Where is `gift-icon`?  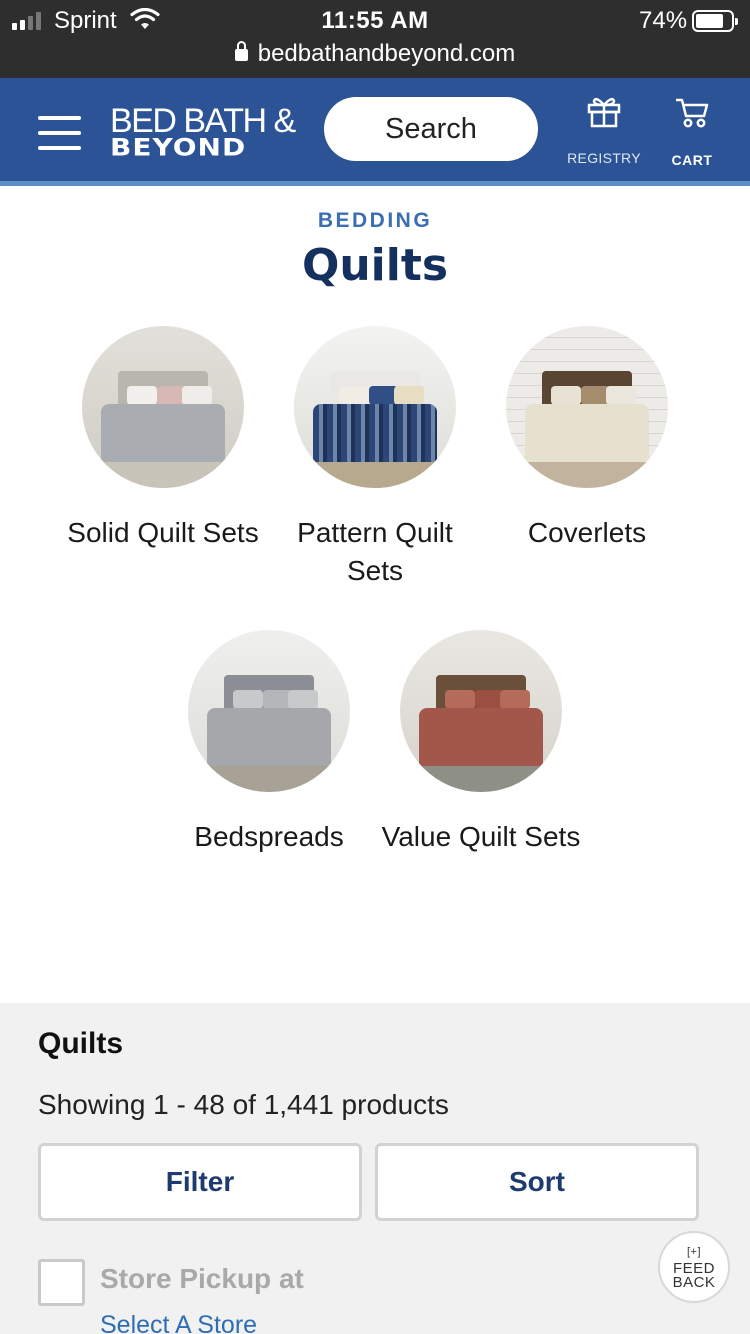 gift-icon is located at coordinates (604, 112).